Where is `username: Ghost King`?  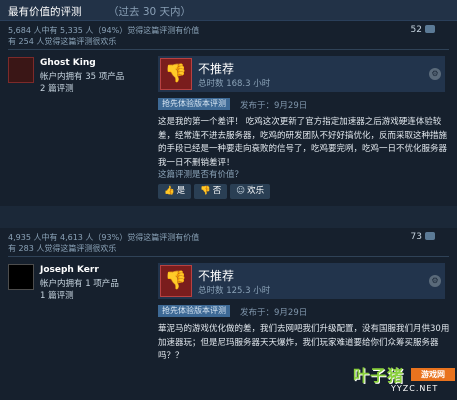 username: Ghost King is located at coordinates (68, 63).